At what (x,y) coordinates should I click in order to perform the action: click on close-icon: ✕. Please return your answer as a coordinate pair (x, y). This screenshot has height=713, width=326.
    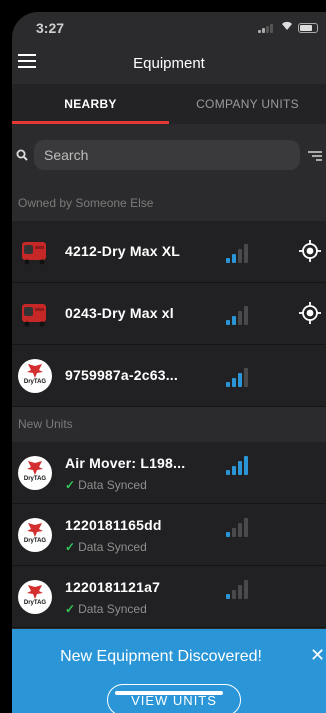
    Looking at the image, I should click on (317, 655).